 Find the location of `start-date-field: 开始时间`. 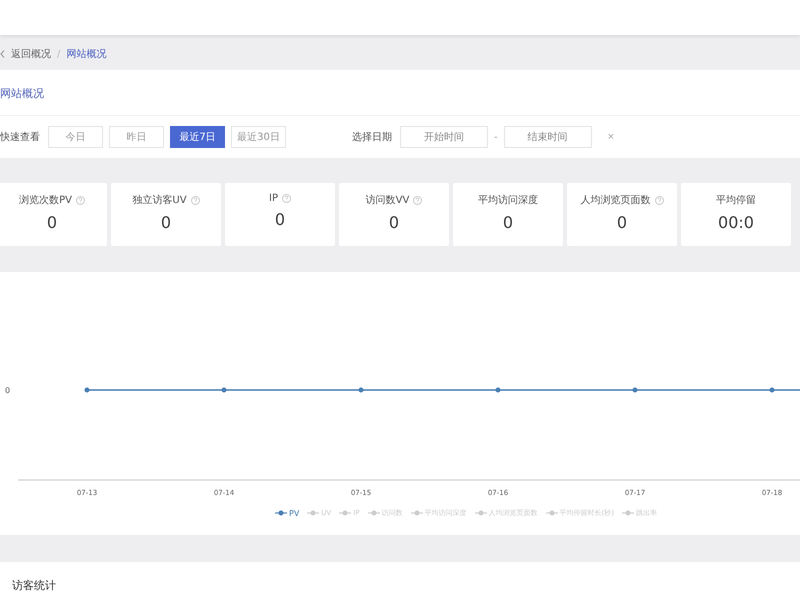

start-date-field: 开始时间 is located at coordinates (444, 137).